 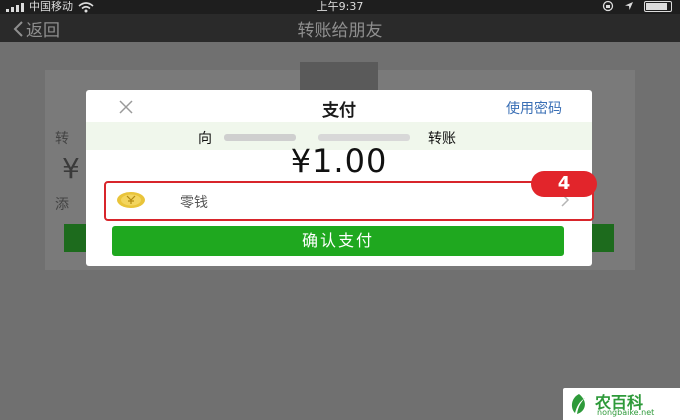 What do you see at coordinates (340, 31) in the screenshot?
I see `page-title: 转账给朋友` at bounding box center [340, 31].